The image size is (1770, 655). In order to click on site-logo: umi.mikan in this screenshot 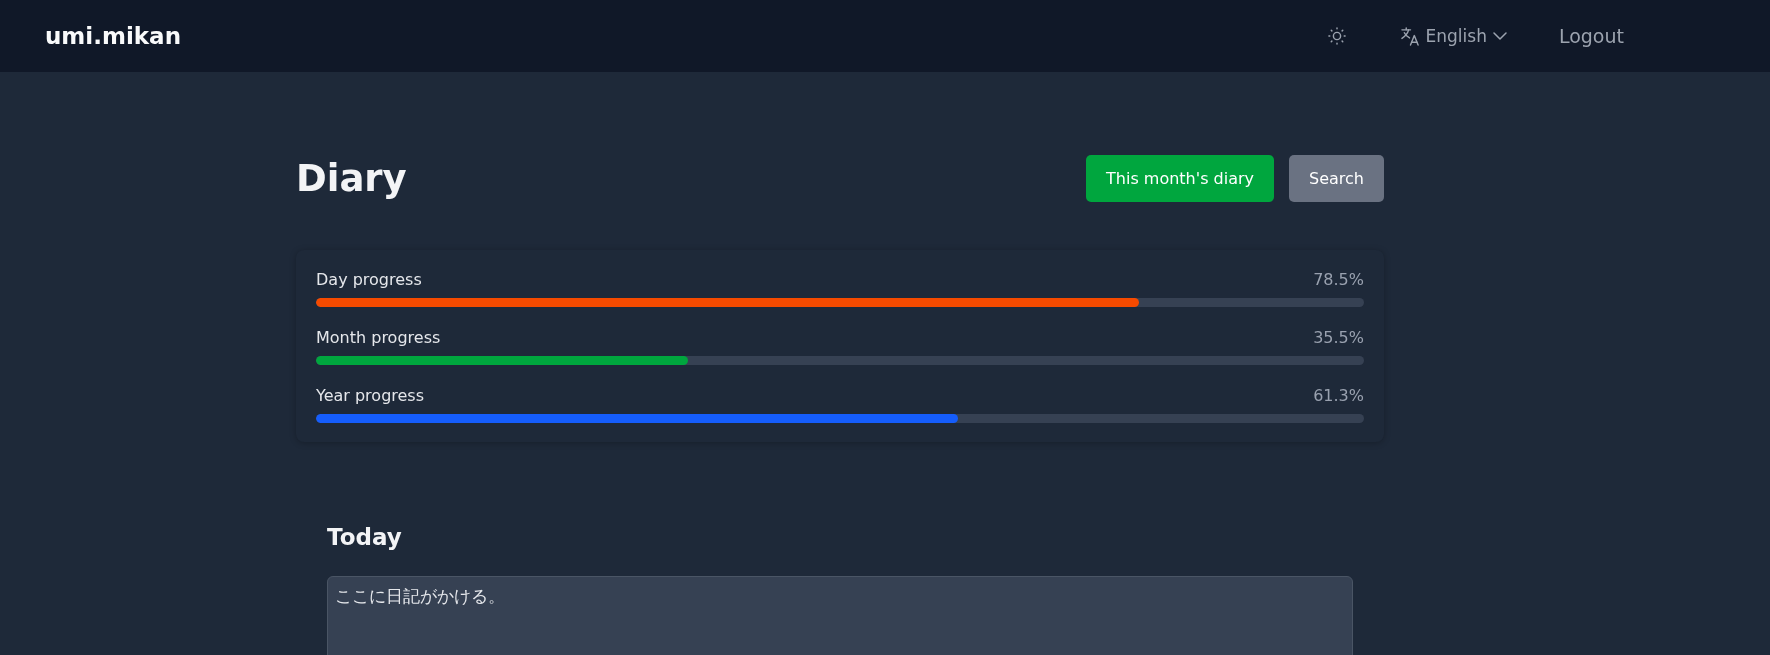, I will do `click(113, 36)`.